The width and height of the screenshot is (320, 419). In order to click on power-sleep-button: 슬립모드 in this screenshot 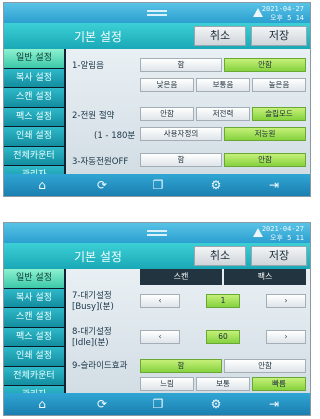, I will do `click(279, 114)`.